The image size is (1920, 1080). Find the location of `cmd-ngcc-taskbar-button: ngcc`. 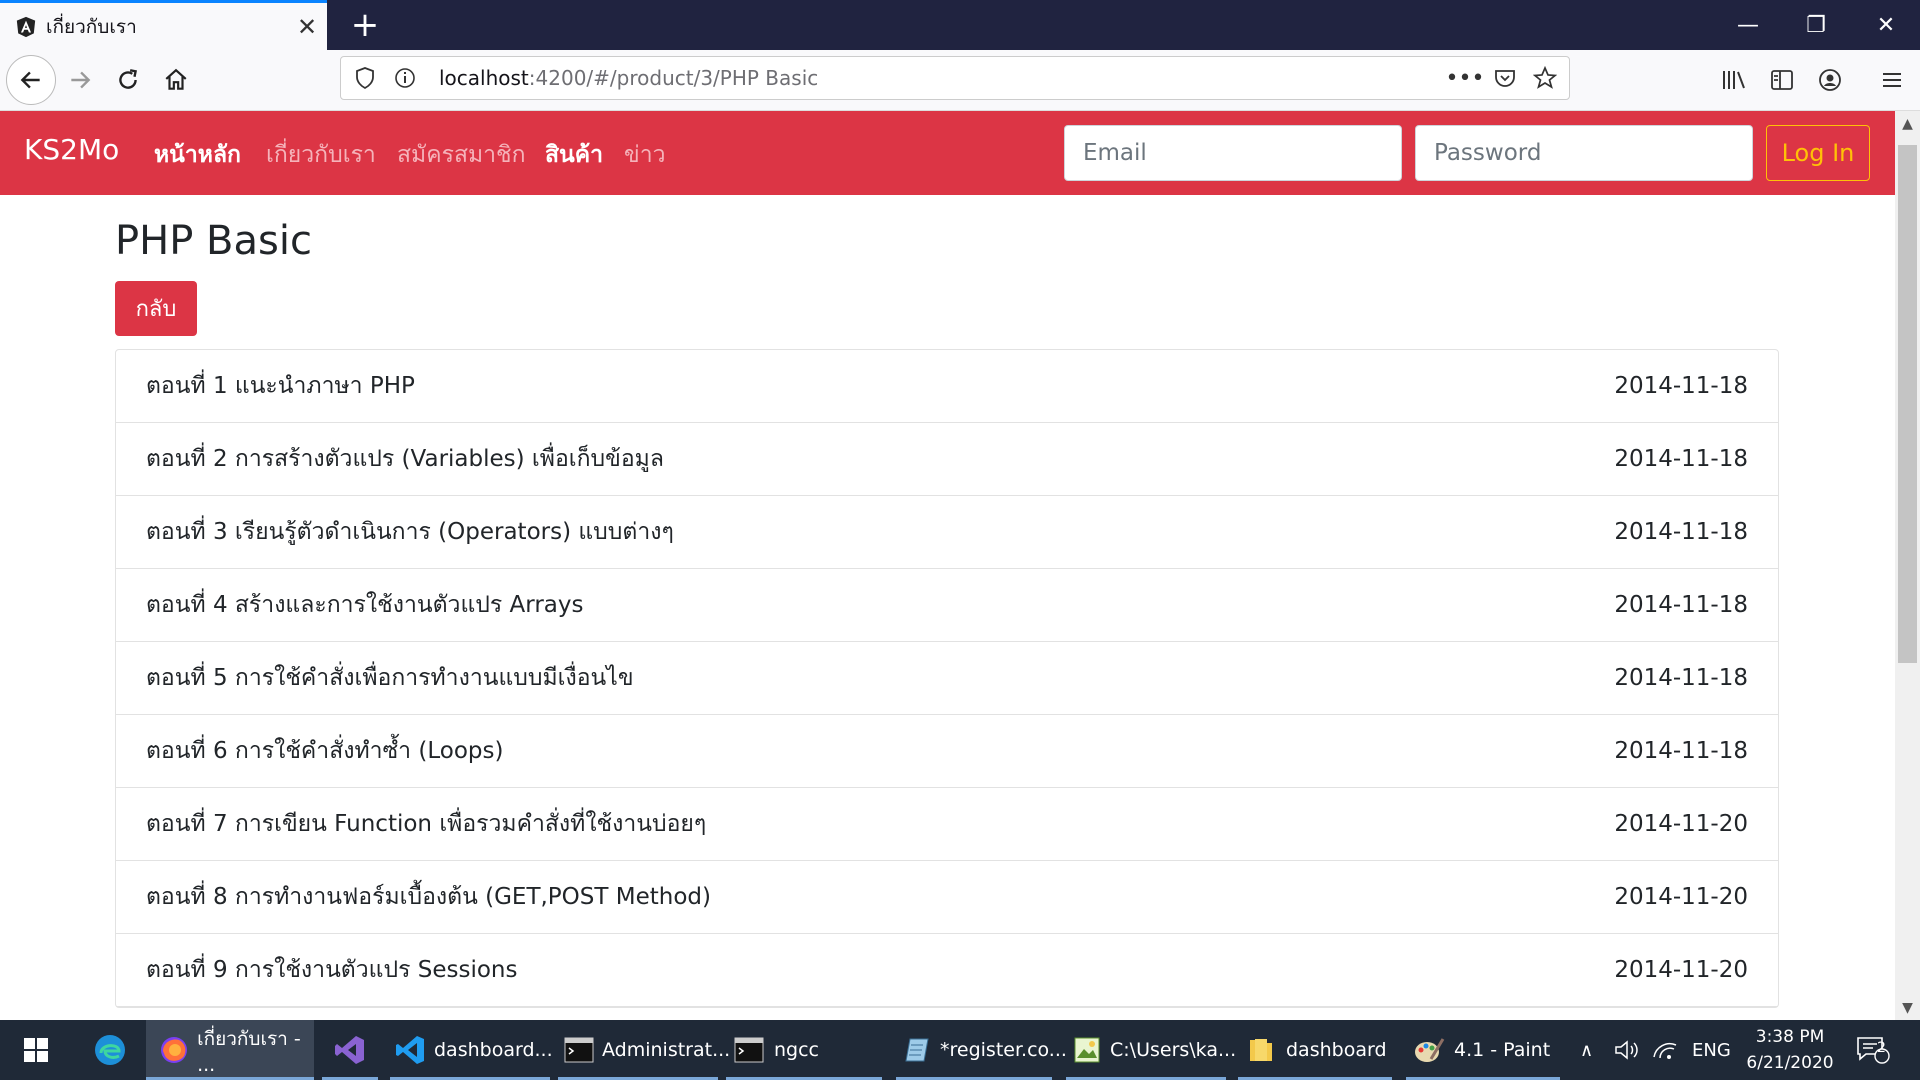

cmd-ngcc-taskbar-button: ngcc is located at coordinates (804, 1050).